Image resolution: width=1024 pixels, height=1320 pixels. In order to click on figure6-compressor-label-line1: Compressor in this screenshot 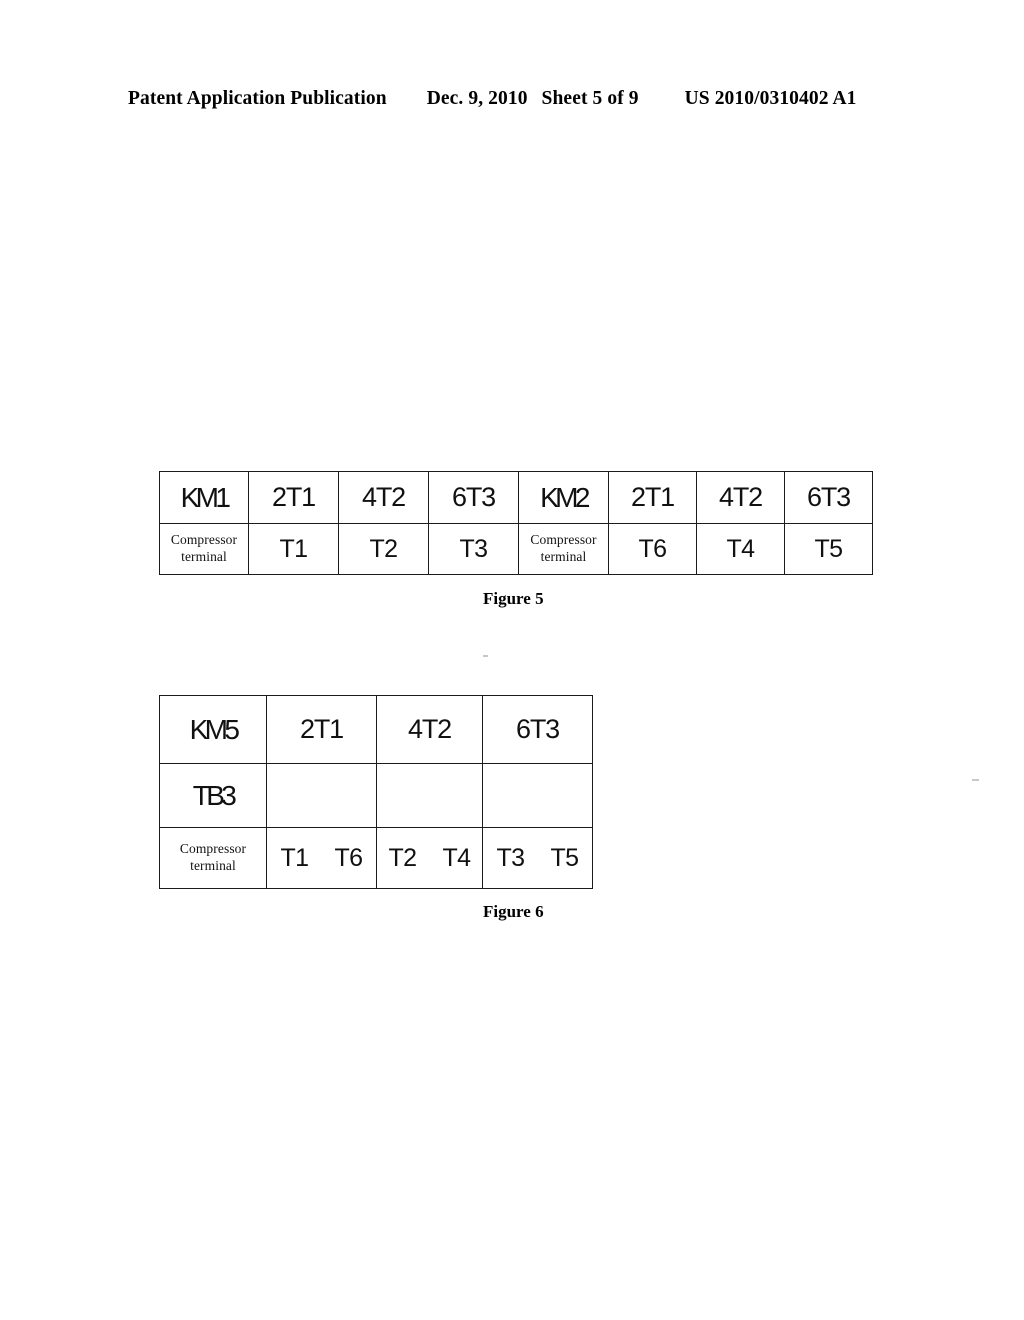, I will do `click(213, 849)`.